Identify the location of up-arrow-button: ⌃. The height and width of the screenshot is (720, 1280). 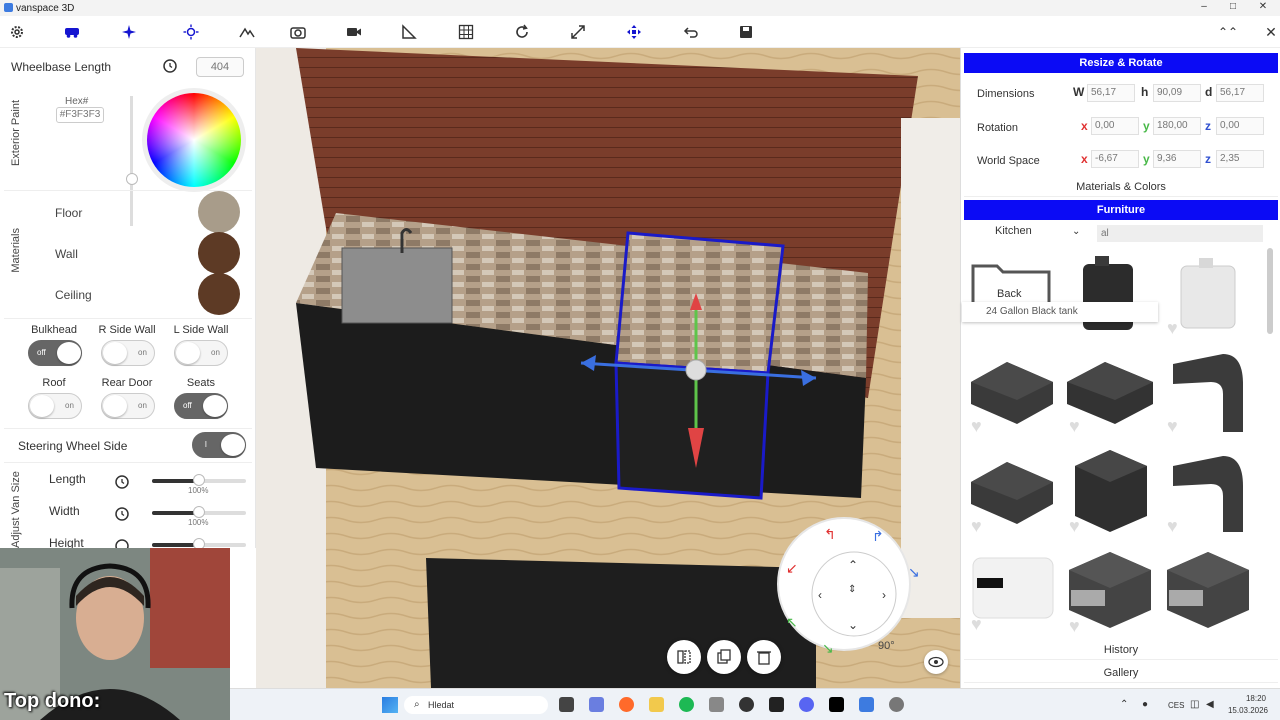
(853, 565).